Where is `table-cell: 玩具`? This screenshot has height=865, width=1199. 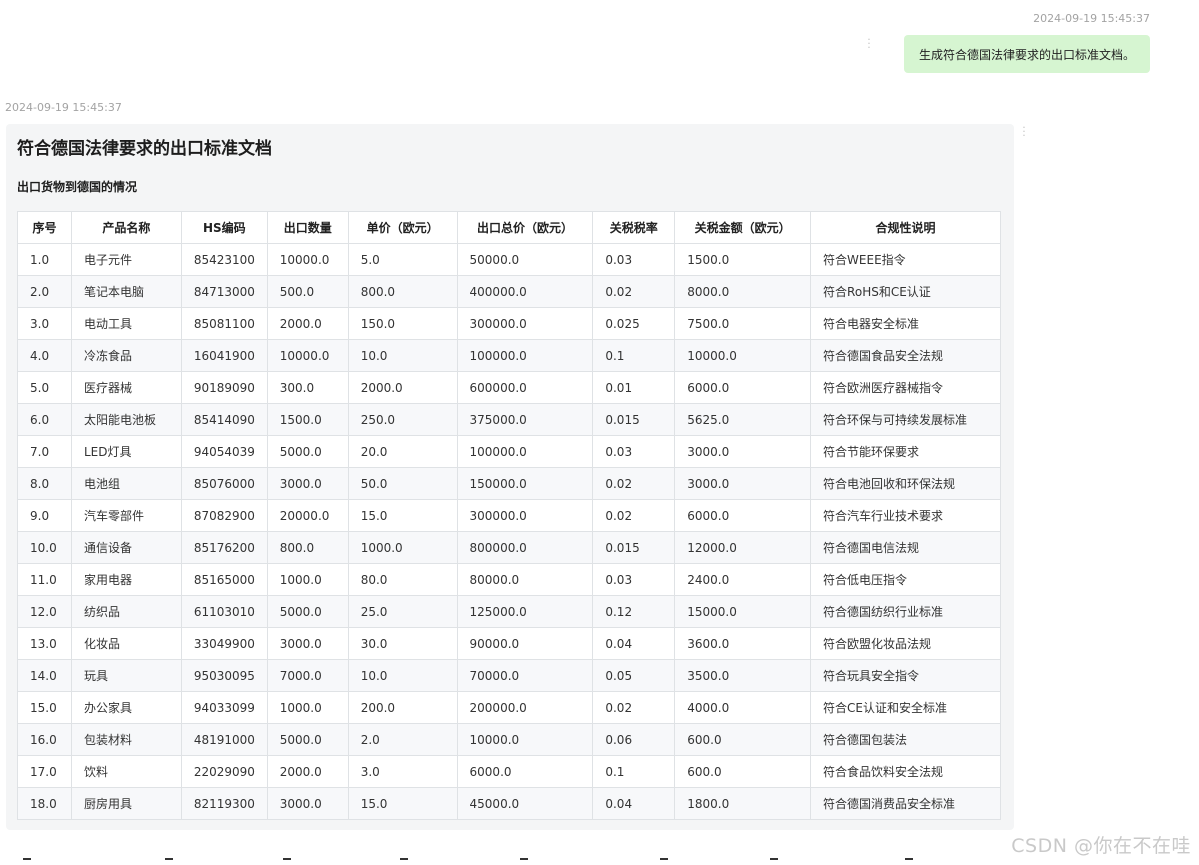 table-cell: 玩具 is located at coordinates (126, 675).